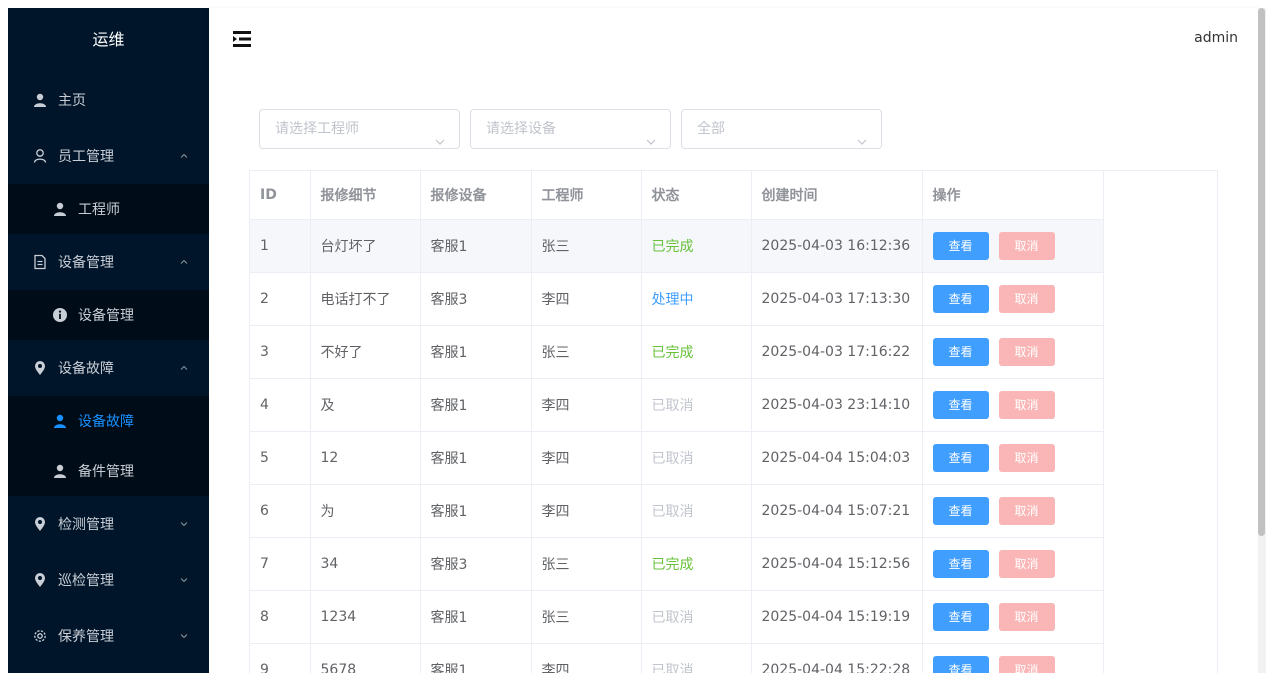  Describe the element at coordinates (108, 100) in the screenshot. I see `sidebar-item-home: 主页` at that location.